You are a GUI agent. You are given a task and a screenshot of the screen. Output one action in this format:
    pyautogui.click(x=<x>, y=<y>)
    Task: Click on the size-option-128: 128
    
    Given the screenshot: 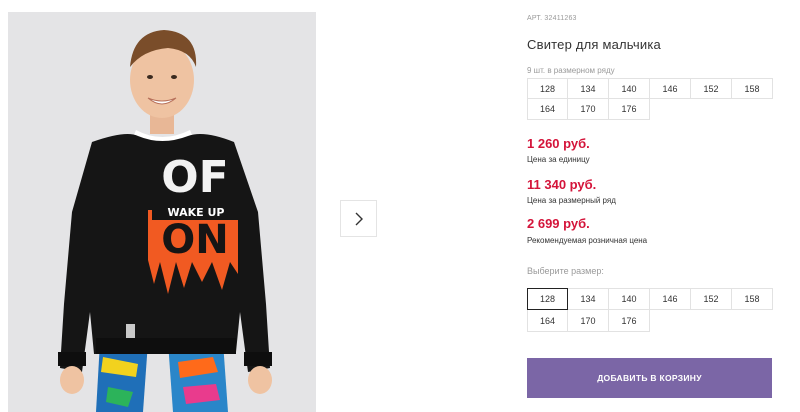 What is the action you would take?
    pyautogui.click(x=547, y=299)
    